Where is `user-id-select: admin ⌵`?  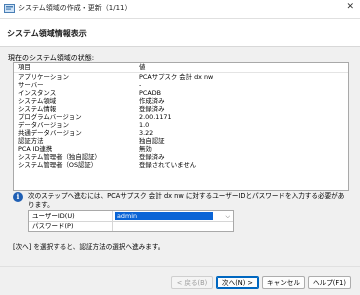
user-id-select: admin ⌵ is located at coordinates (173, 216).